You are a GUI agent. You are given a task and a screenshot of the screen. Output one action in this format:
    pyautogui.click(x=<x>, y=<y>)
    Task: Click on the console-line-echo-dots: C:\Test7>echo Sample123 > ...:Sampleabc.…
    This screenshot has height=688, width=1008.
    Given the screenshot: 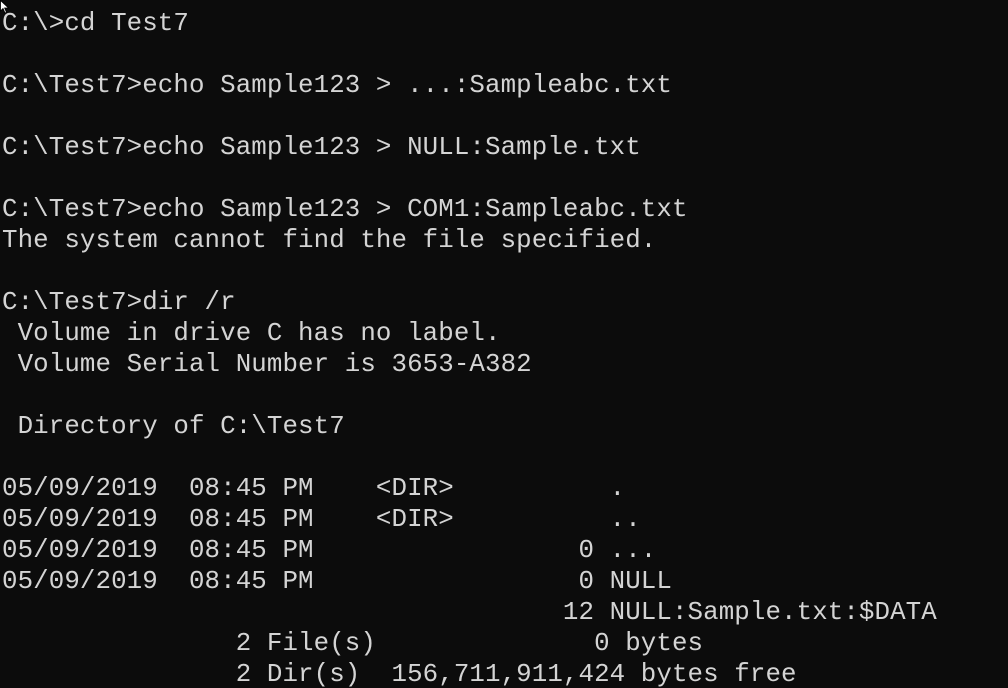 What is the action you would take?
    pyautogui.click(x=337, y=85)
    